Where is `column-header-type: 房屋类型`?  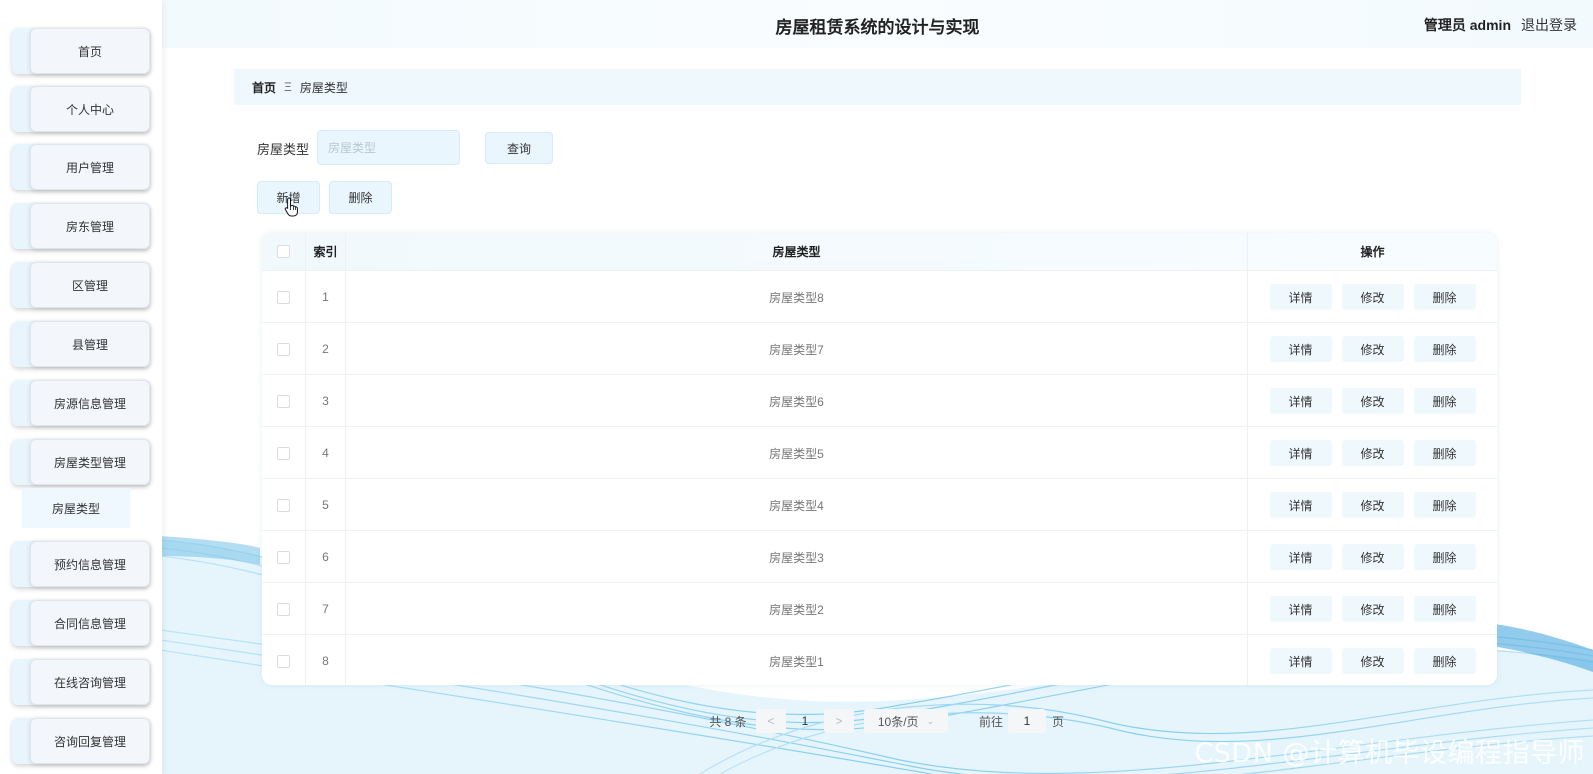 column-header-type: 房屋类型 is located at coordinates (797, 251).